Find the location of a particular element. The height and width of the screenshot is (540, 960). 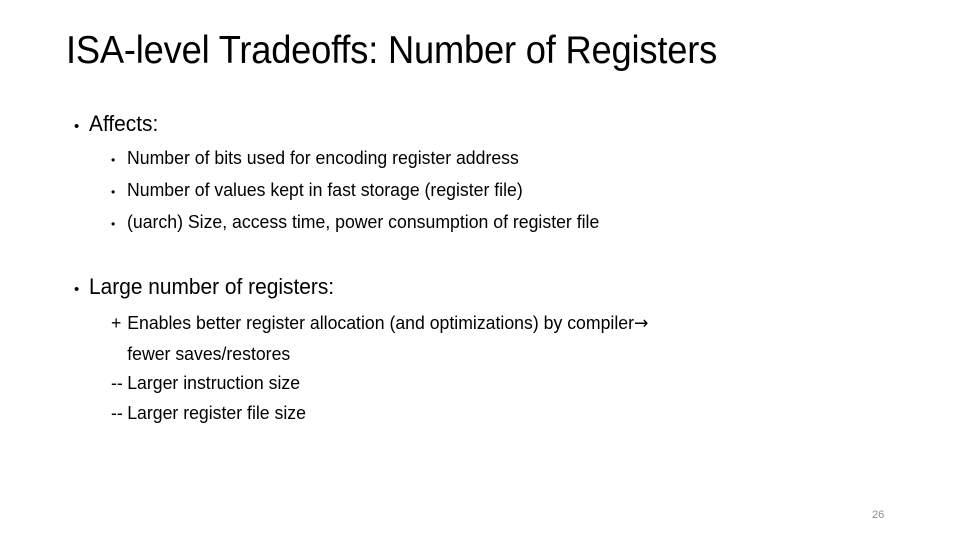

bullet-large-number-of-registers: • Large number of registers: is located at coordinates (210, 288).